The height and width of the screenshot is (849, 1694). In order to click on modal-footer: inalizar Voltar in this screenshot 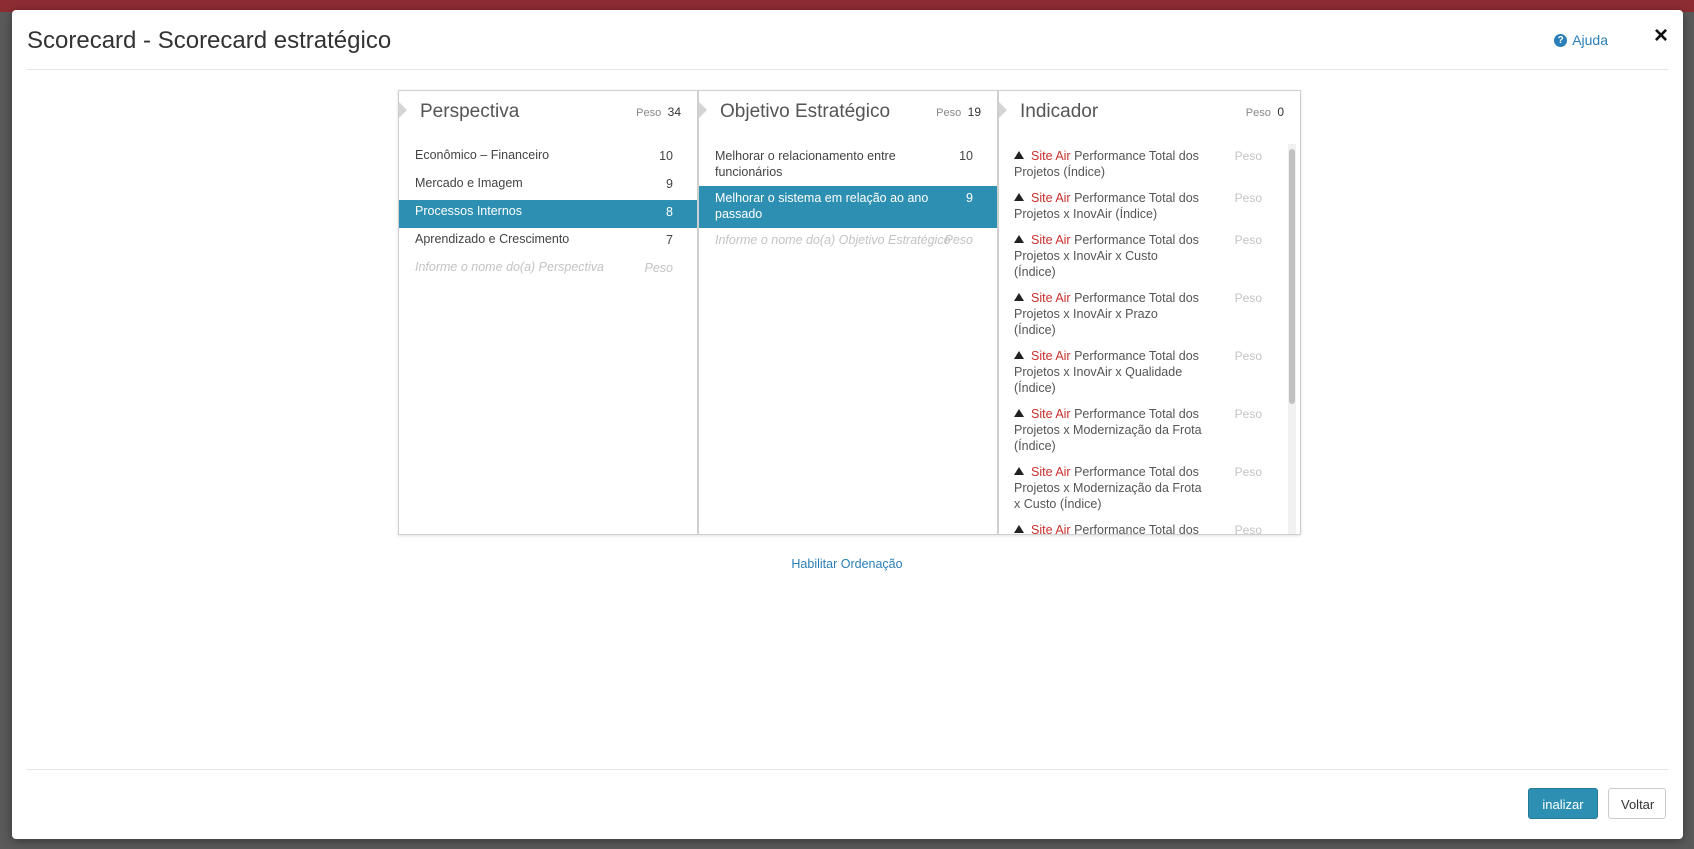, I will do `click(847, 804)`.